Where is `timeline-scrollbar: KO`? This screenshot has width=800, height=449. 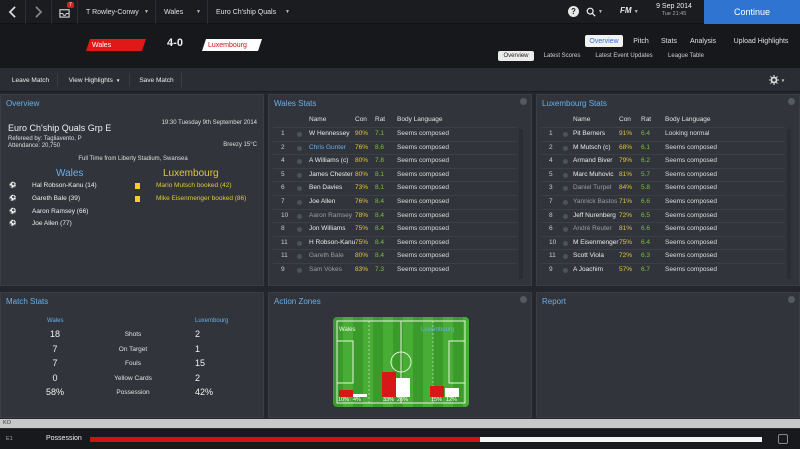
timeline-scrollbar: KO is located at coordinates (400, 423).